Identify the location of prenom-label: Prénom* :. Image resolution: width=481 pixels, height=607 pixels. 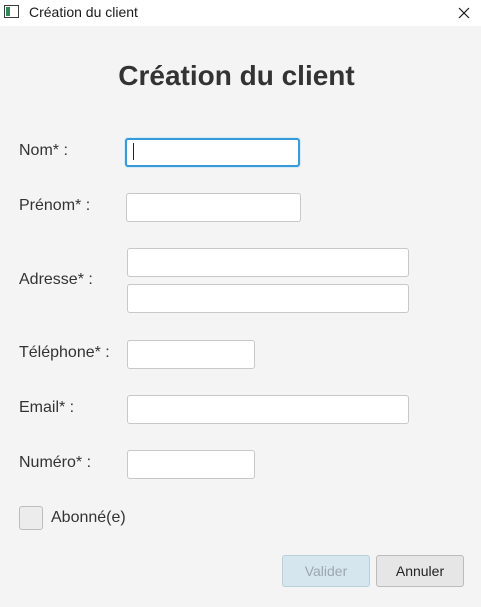
(55, 205).